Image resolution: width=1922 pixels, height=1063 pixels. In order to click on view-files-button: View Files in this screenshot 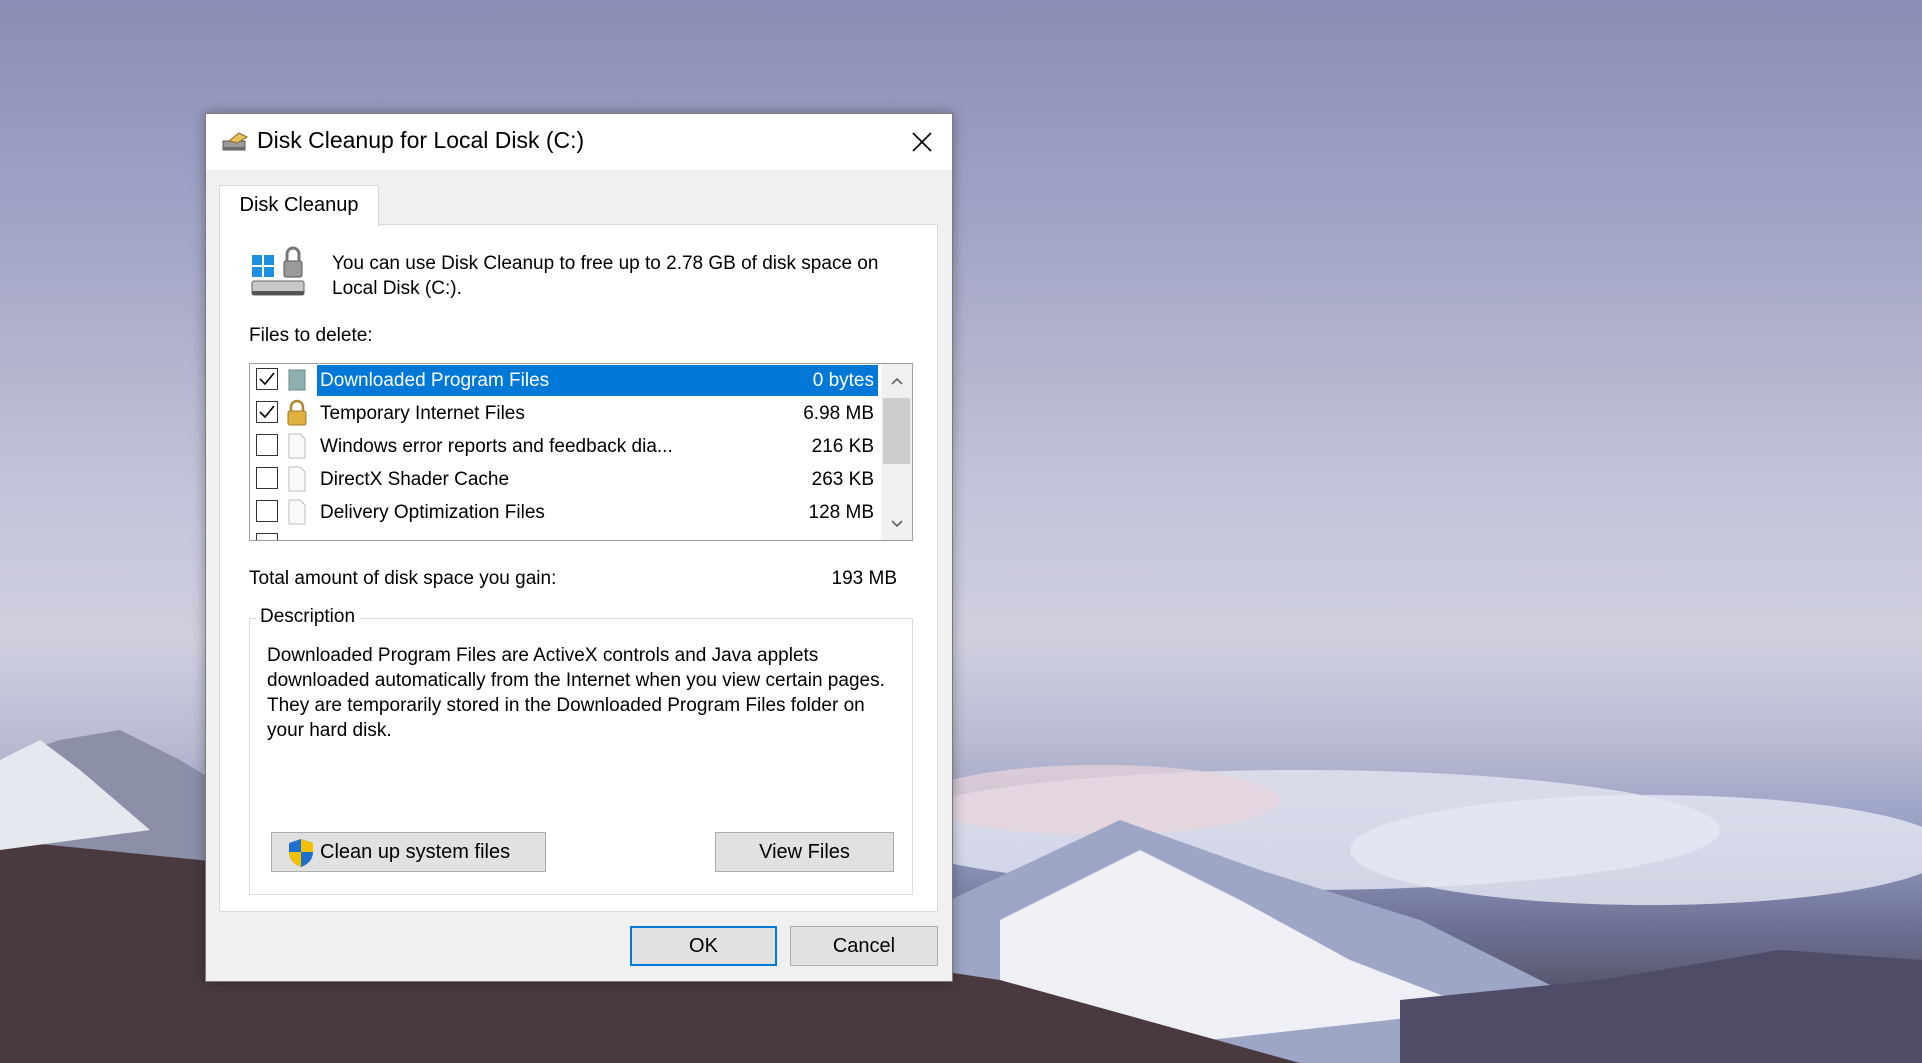, I will do `click(804, 852)`.